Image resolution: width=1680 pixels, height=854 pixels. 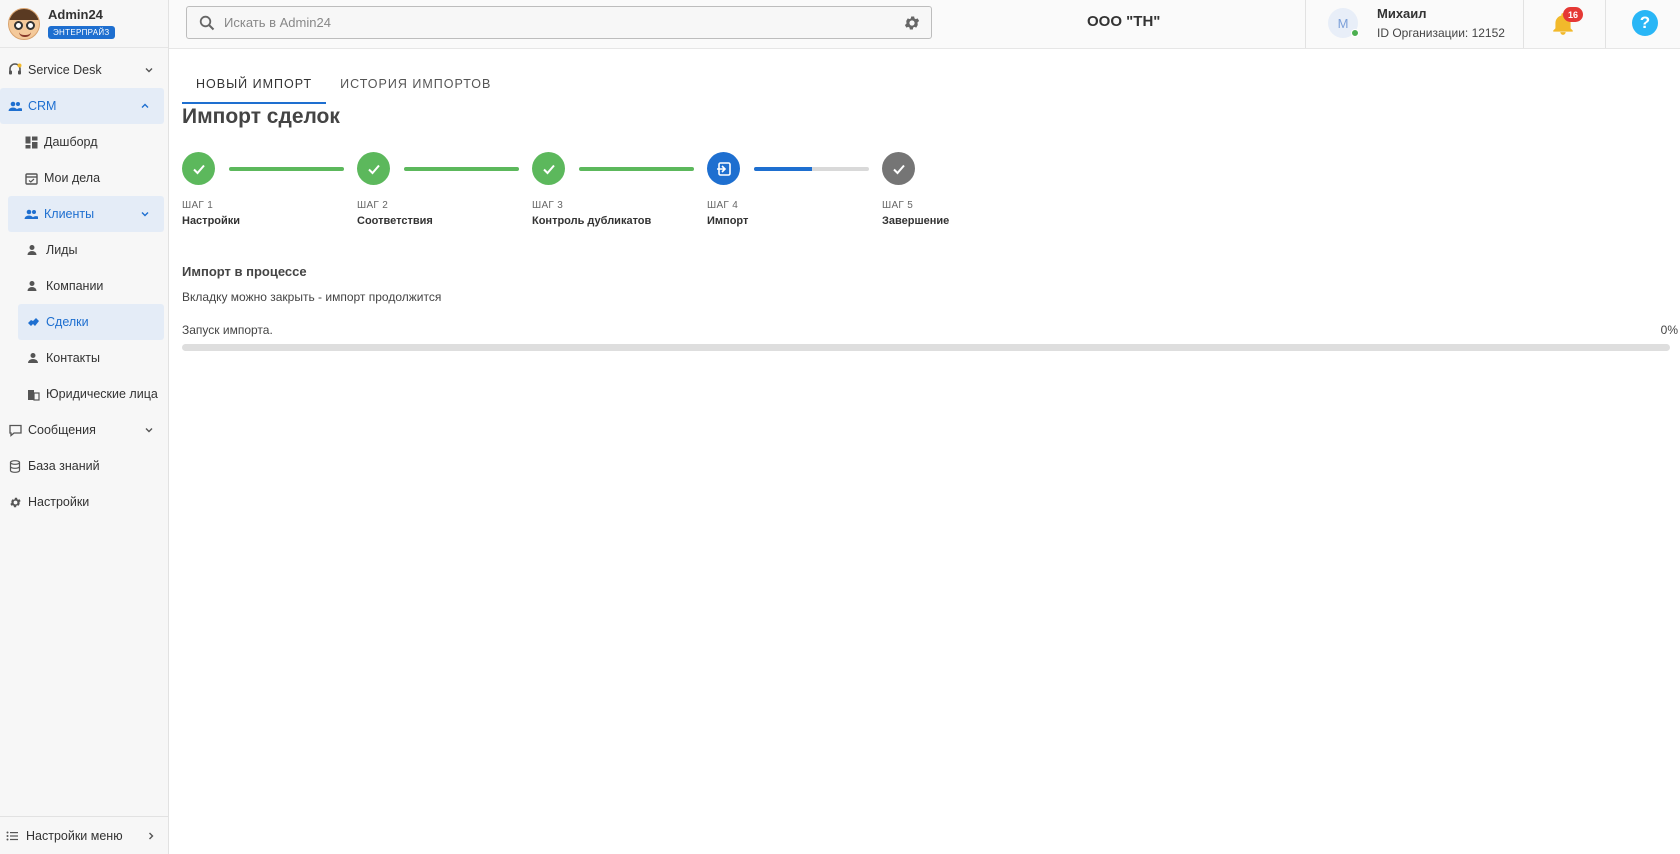 What do you see at coordinates (415, 84) in the screenshot?
I see `tab-import-history: История импортов` at bounding box center [415, 84].